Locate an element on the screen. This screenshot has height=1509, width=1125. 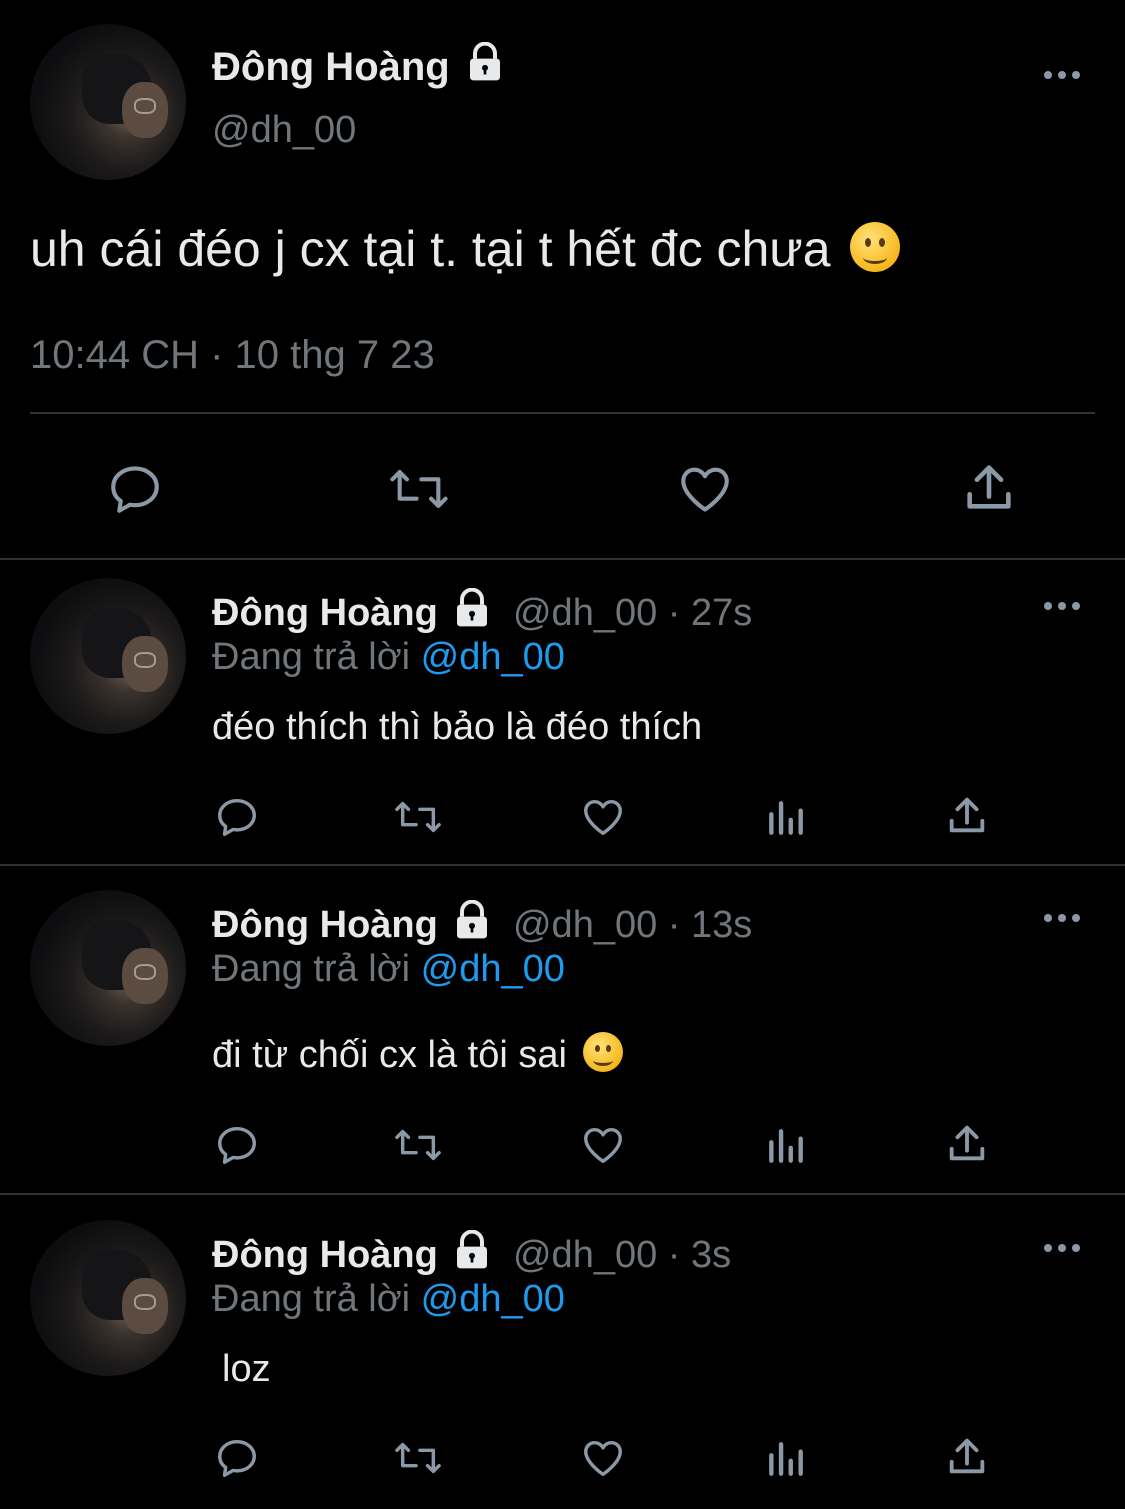
reply-header: Đông Hoàng @dh_00 · 27s is located at coordinates (482, 611).